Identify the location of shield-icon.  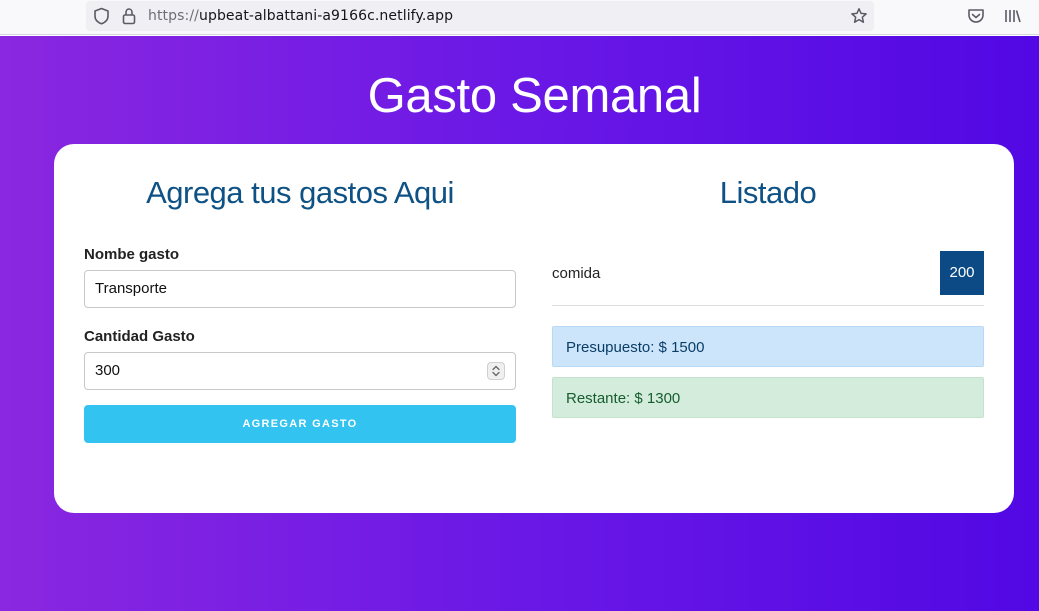
(101, 16).